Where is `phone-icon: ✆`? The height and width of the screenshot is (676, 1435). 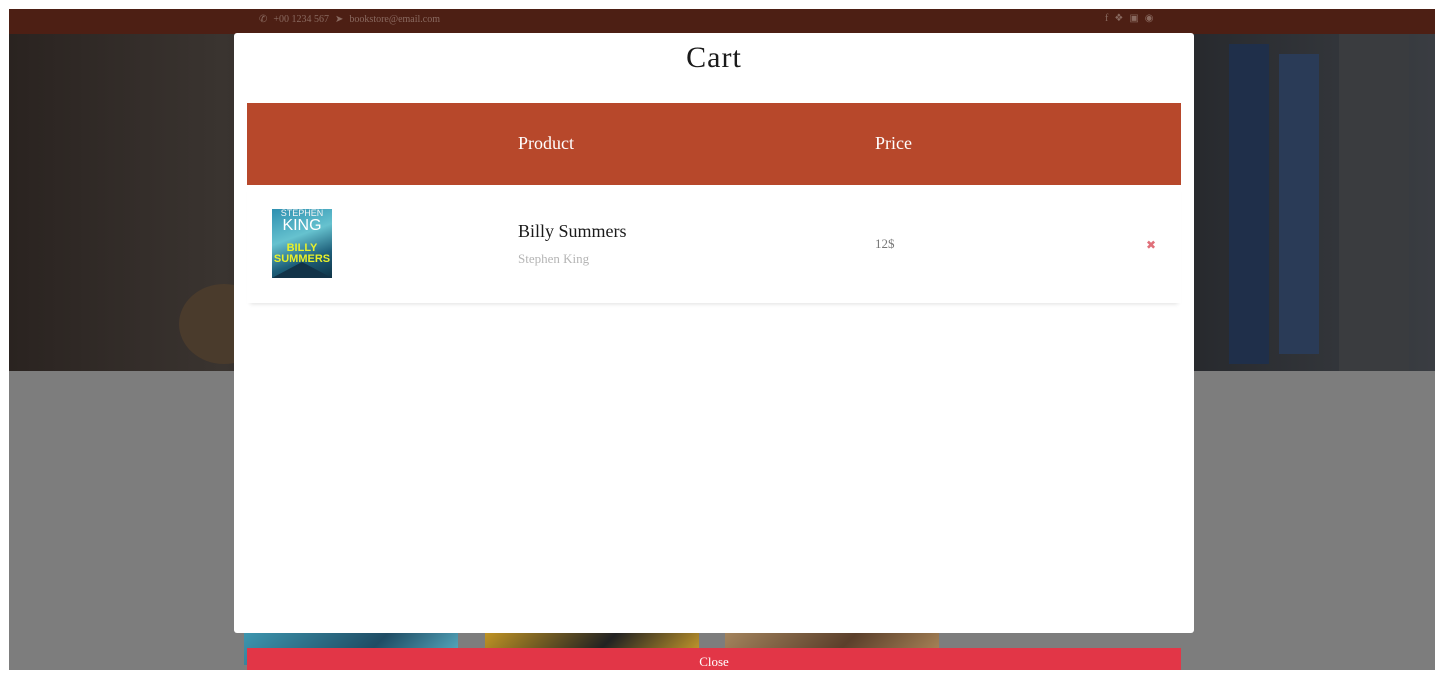 phone-icon: ✆ is located at coordinates (263, 19).